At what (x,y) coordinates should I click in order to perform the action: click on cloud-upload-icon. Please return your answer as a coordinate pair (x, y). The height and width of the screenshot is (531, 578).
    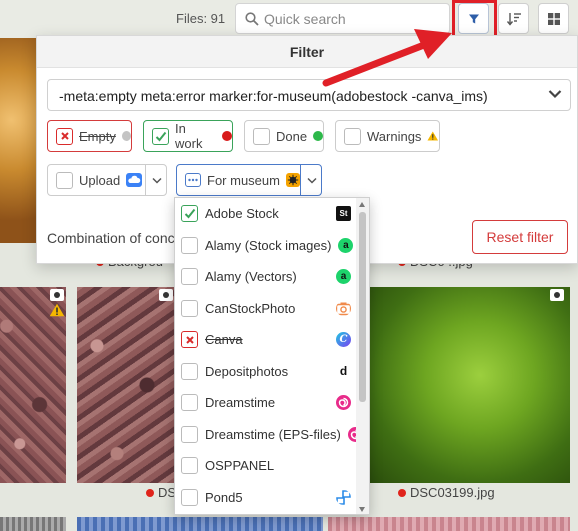
    Looking at the image, I should click on (134, 180).